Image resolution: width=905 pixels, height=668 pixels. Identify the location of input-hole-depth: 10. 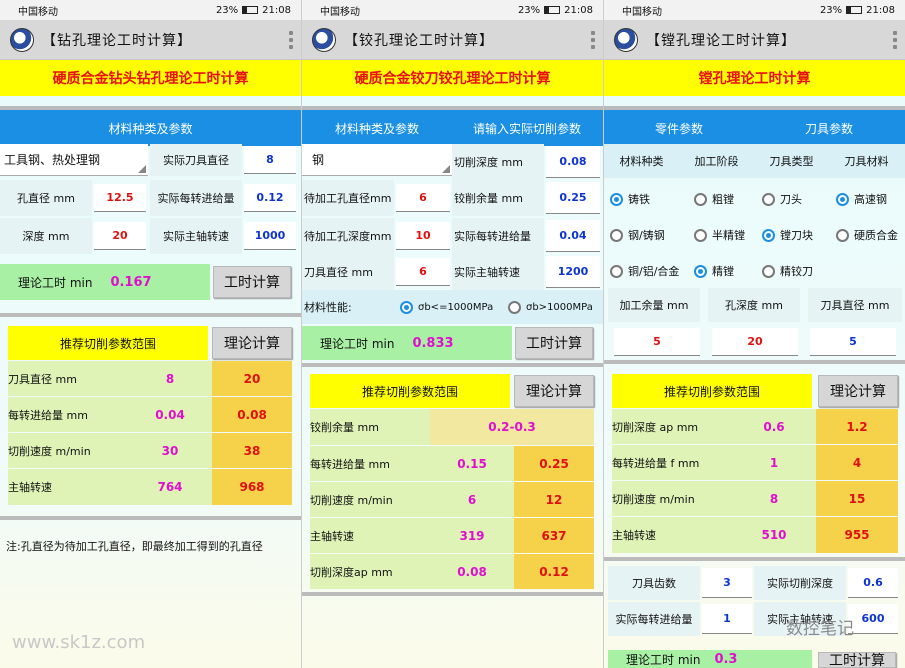
(423, 236).